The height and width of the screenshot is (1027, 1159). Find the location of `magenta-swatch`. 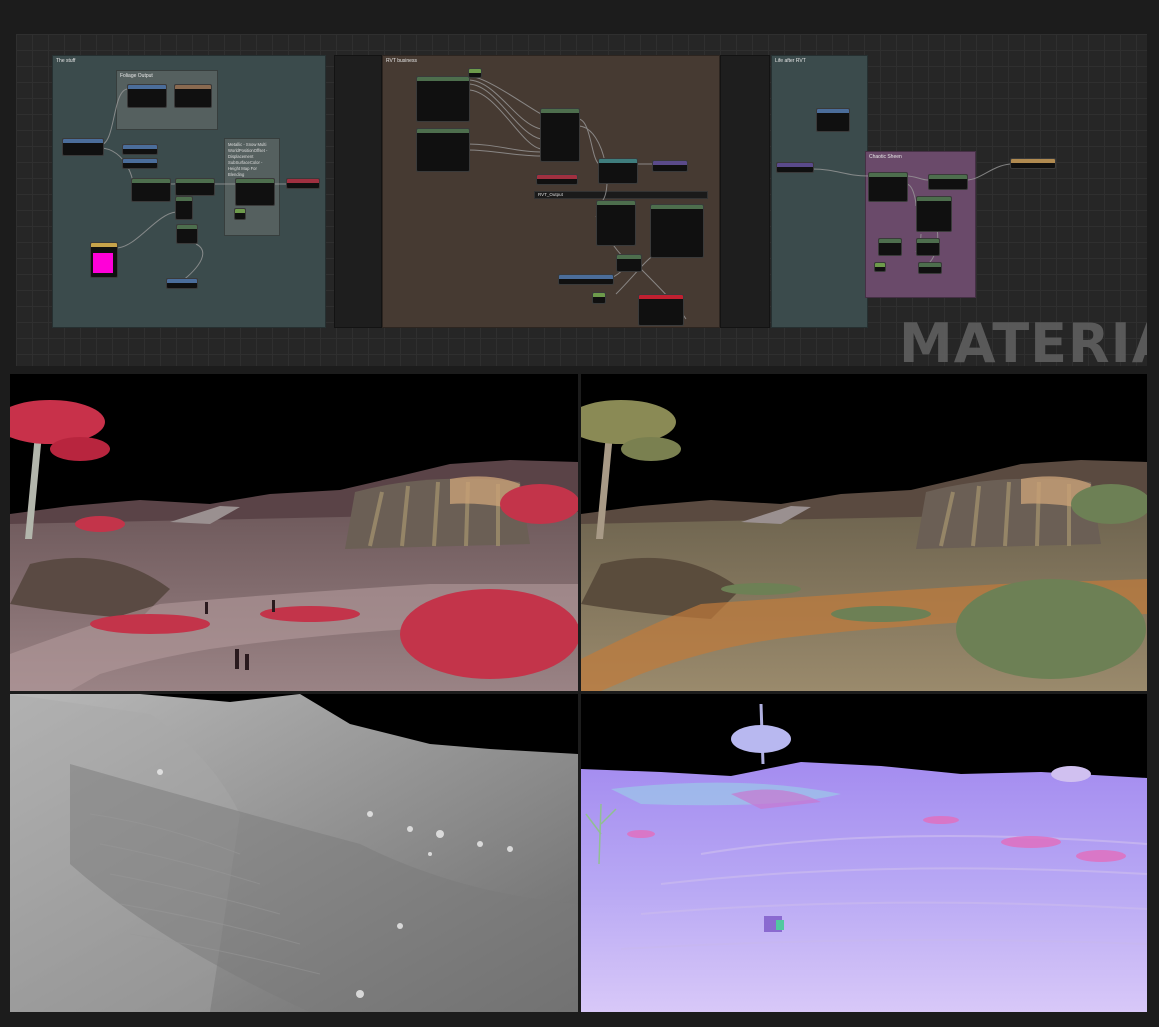

magenta-swatch is located at coordinates (103, 263).